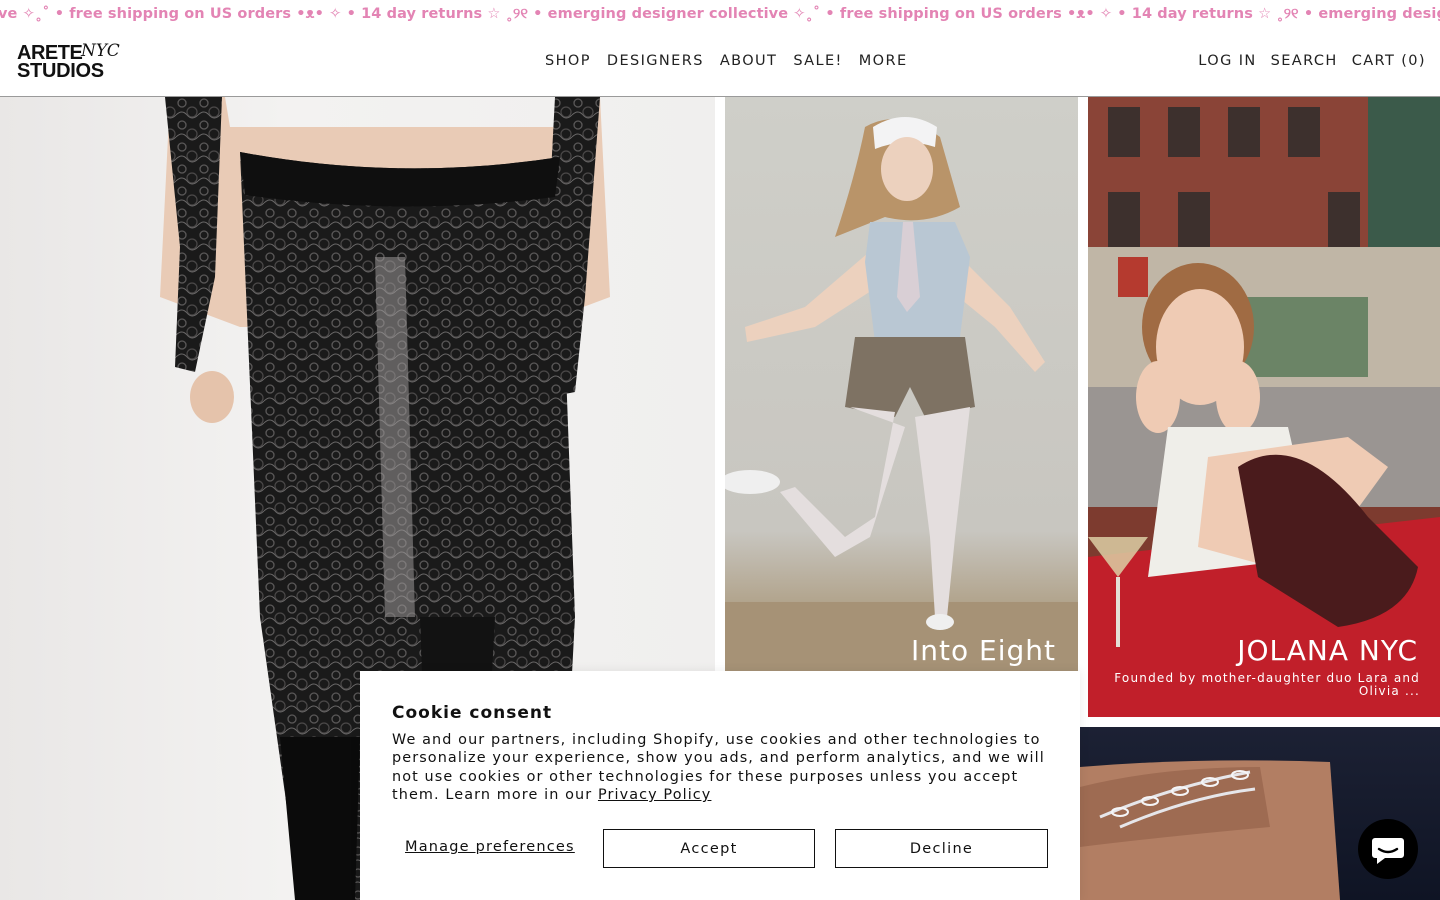 The width and height of the screenshot is (1440, 900). What do you see at coordinates (1227, 61) in the screenshot?
I see `login-link: LOG IN` at bounding box center [1227, 61].